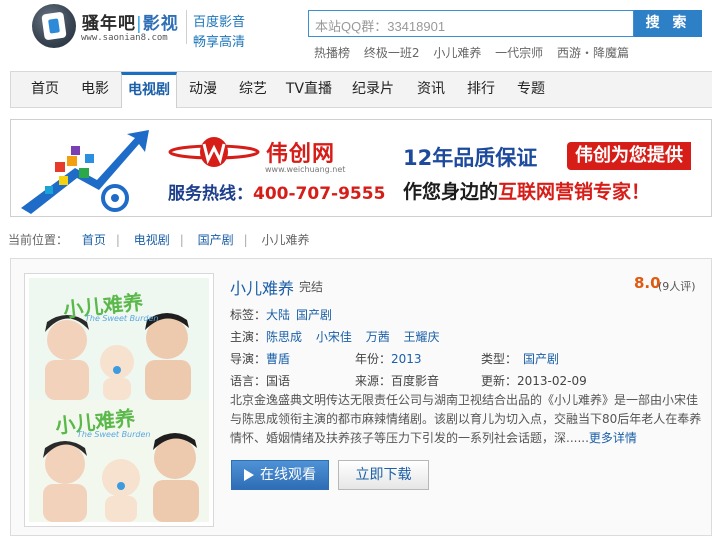 This screenshot has width=712, height=536. Describe the element at coordinates (383, 475) in the screenshot. I see `download-button: 立即下载` at that location.